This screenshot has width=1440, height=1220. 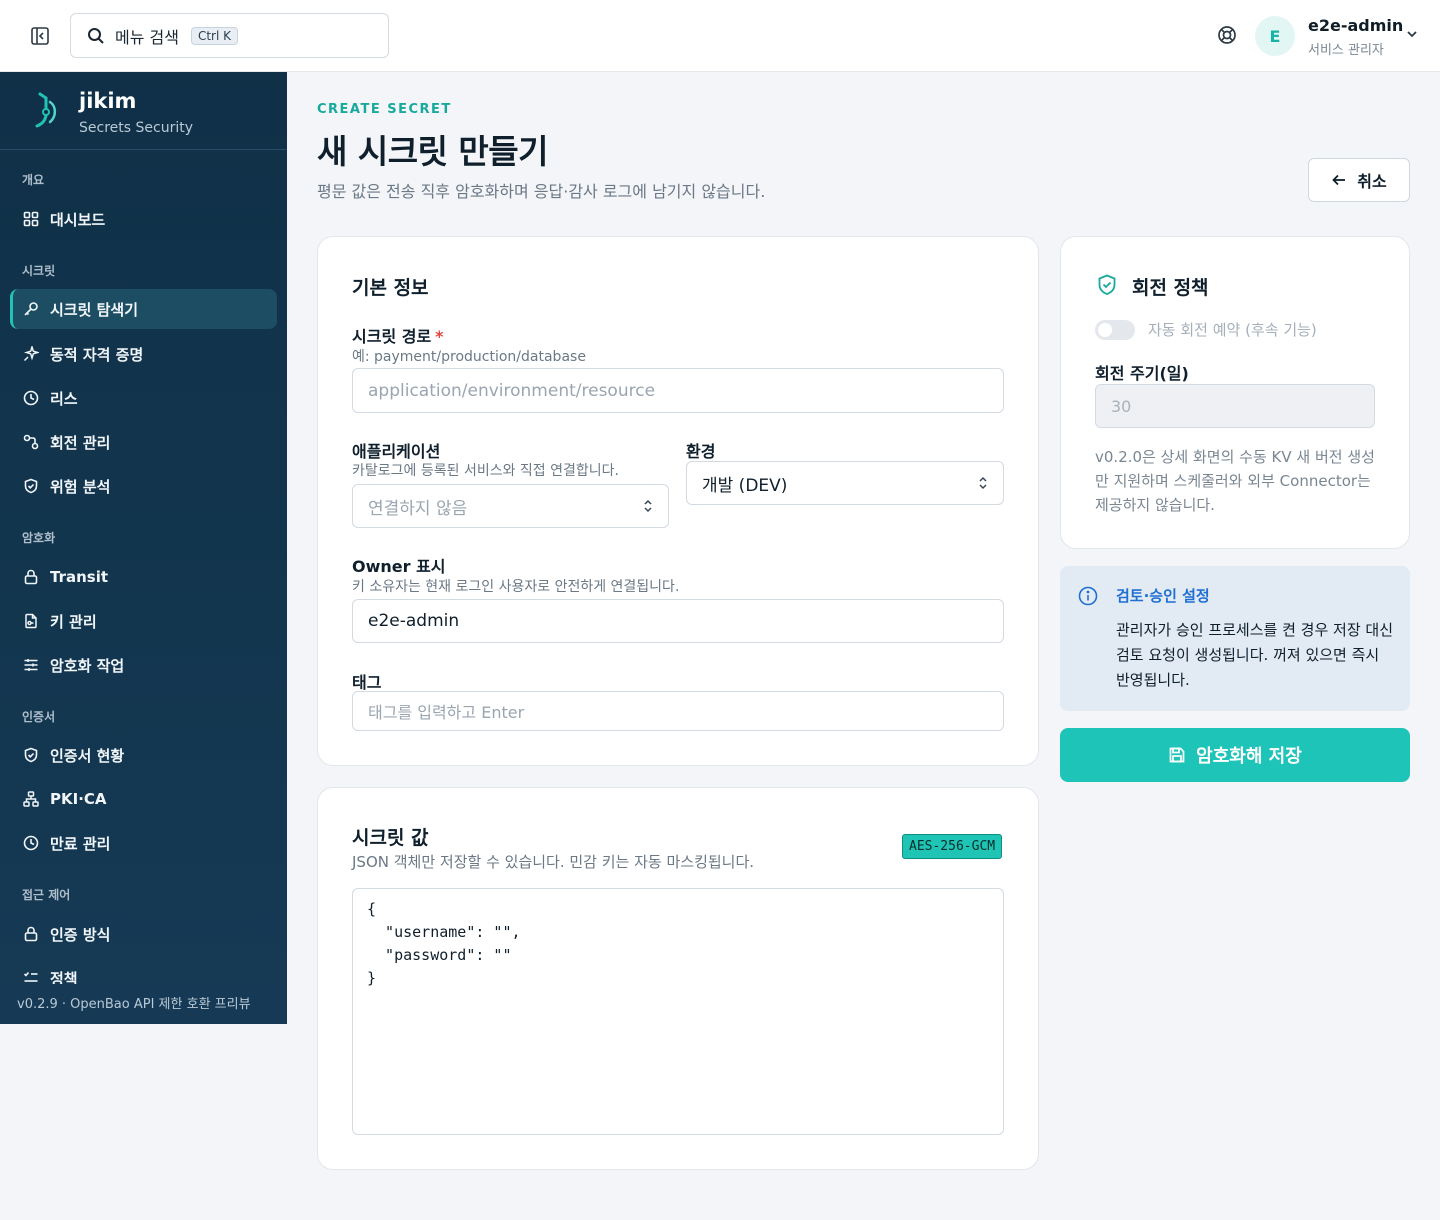 I want to click on lock-icon, so click(x=31, y=577).